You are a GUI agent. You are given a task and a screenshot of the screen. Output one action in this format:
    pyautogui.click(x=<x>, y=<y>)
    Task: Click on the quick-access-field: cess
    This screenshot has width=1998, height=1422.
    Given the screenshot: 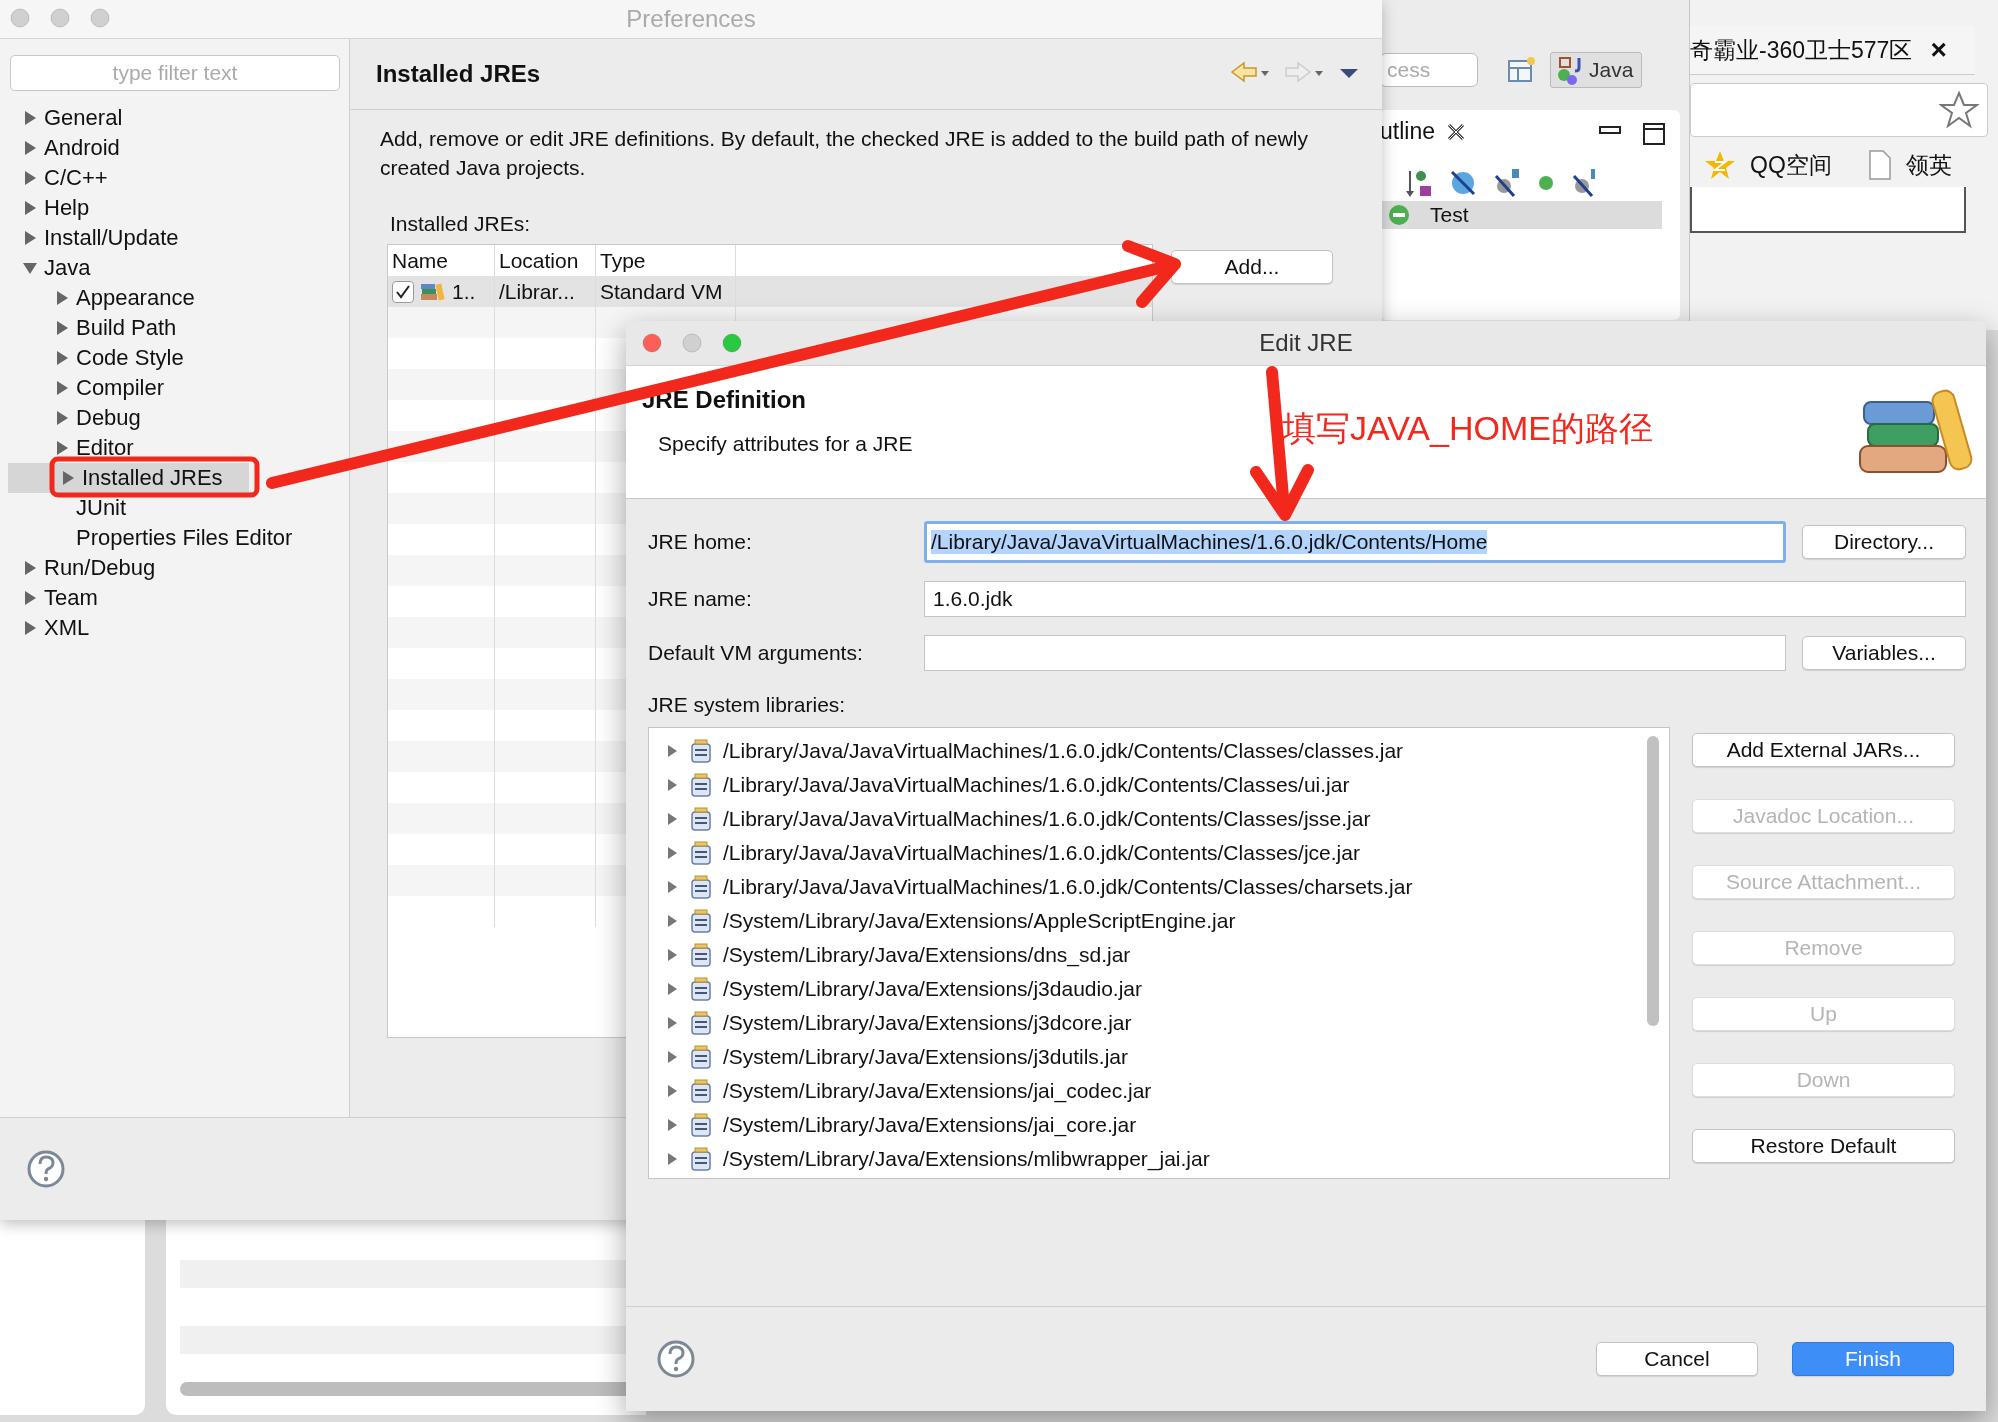 What is the action you would take?
    pyautogui.click(x=1429, y=70)
    